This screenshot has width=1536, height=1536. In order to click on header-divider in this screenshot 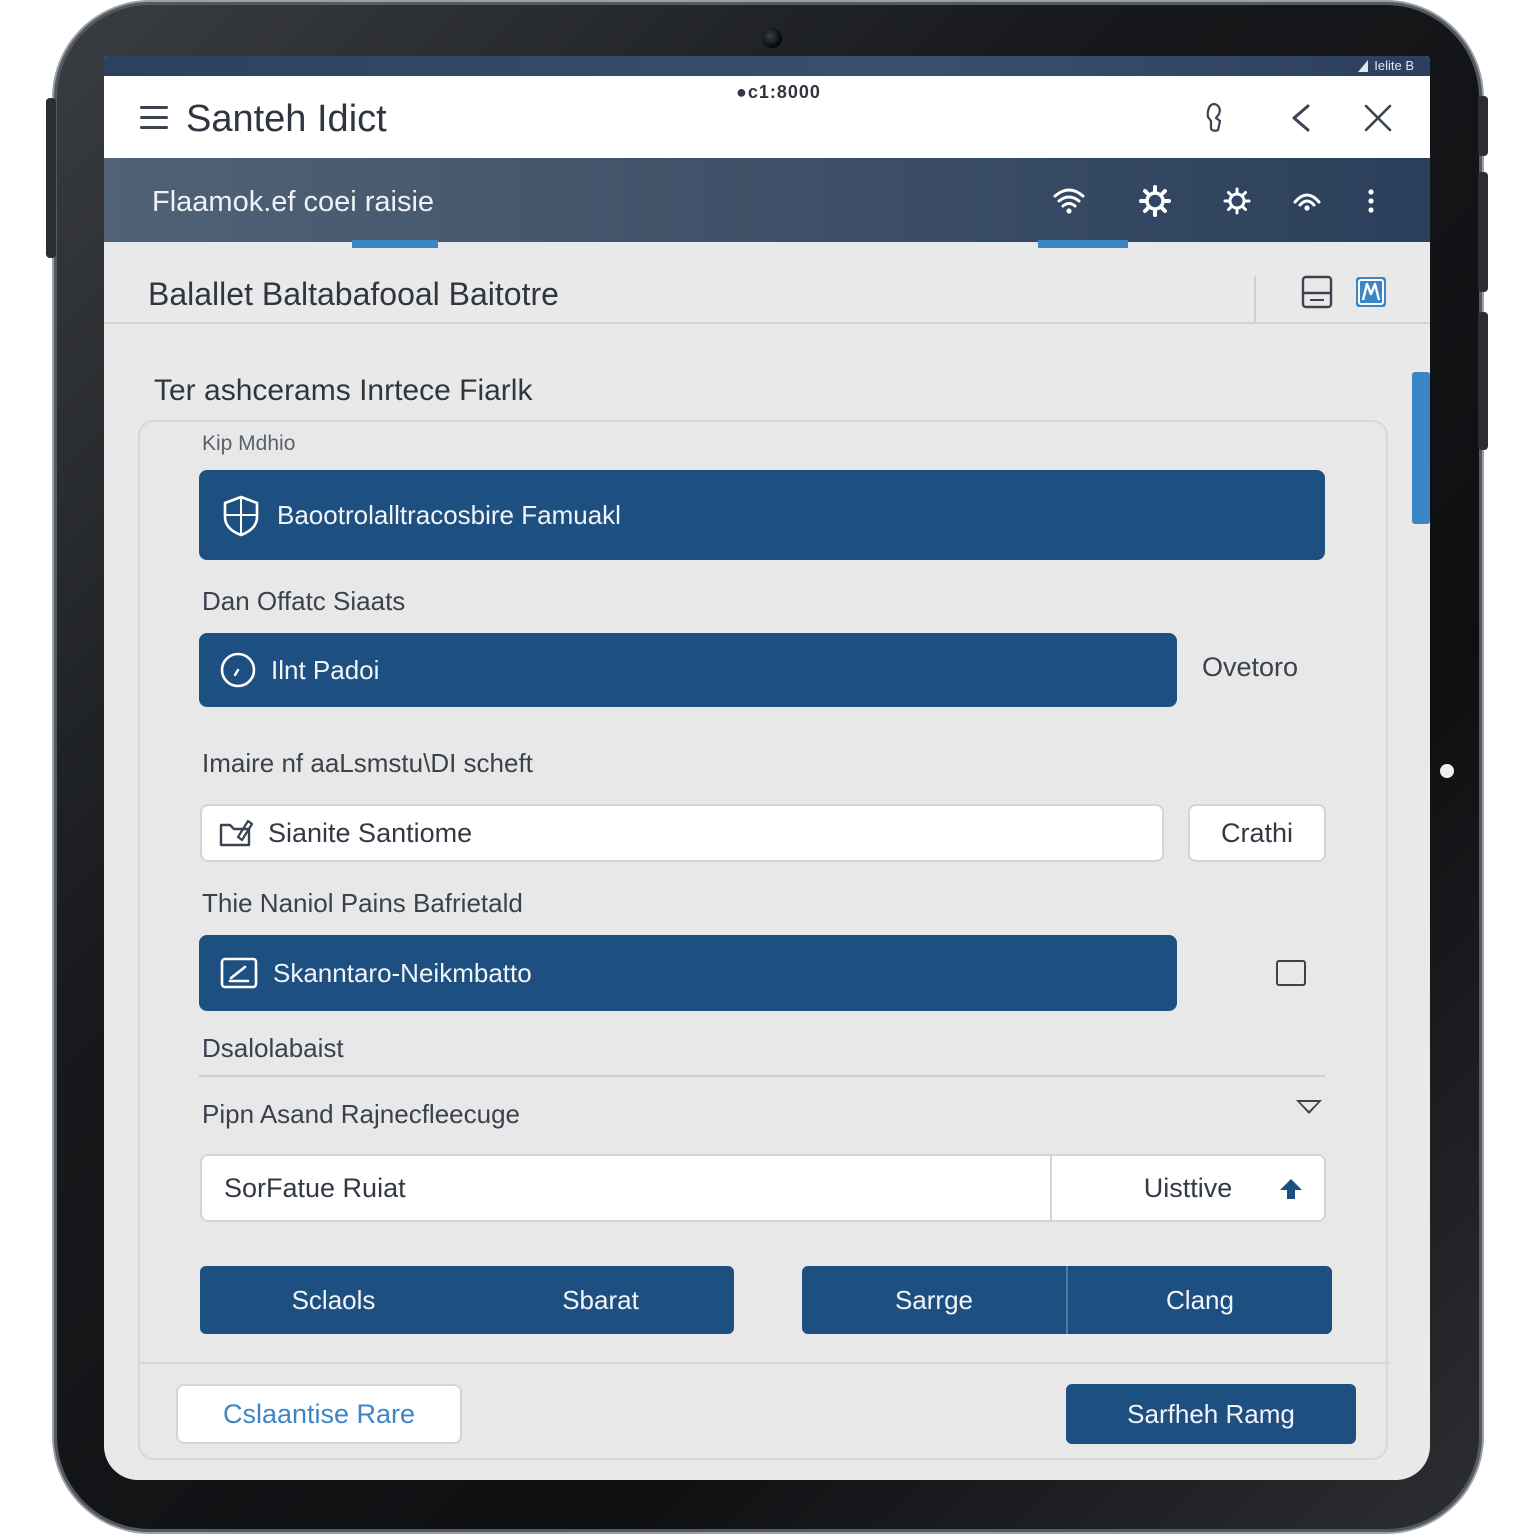, I will do `click(1255, 299)`.